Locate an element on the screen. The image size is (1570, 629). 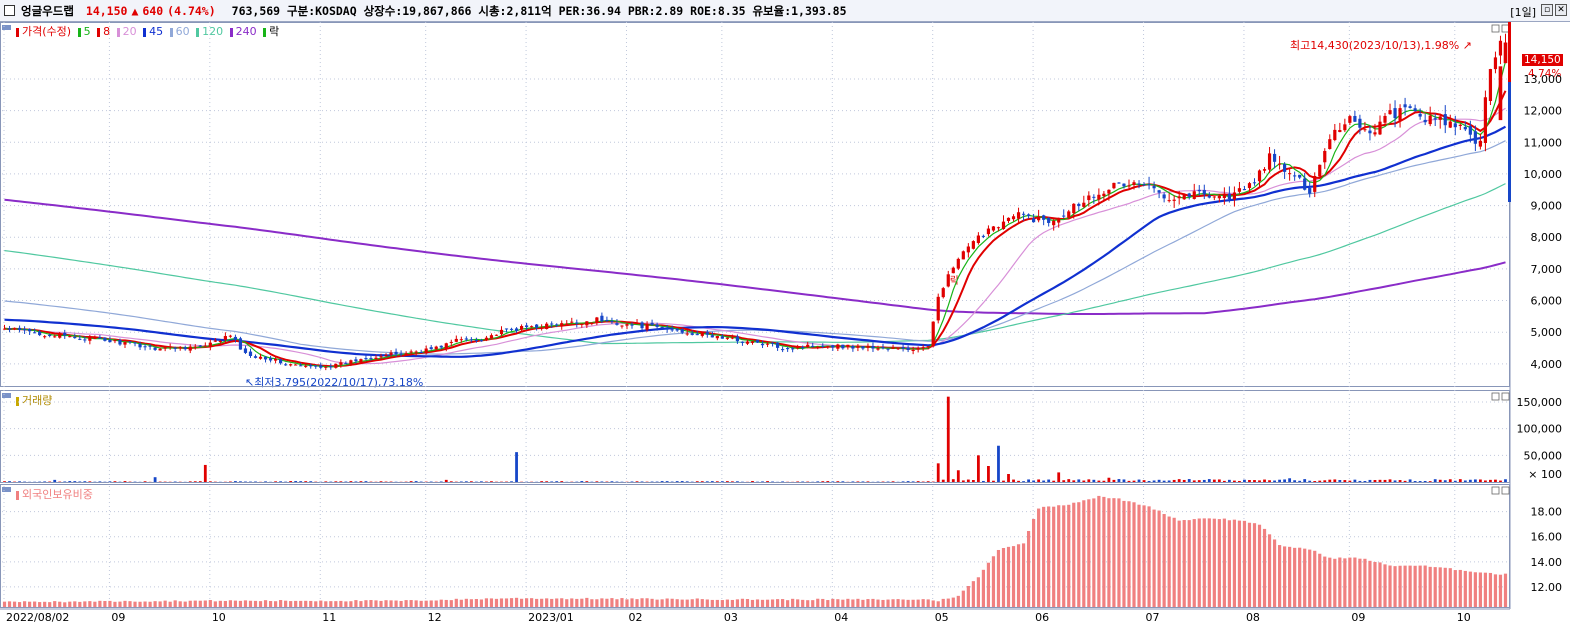
period-selector: [1일] is located at coordinates (1523, 12).